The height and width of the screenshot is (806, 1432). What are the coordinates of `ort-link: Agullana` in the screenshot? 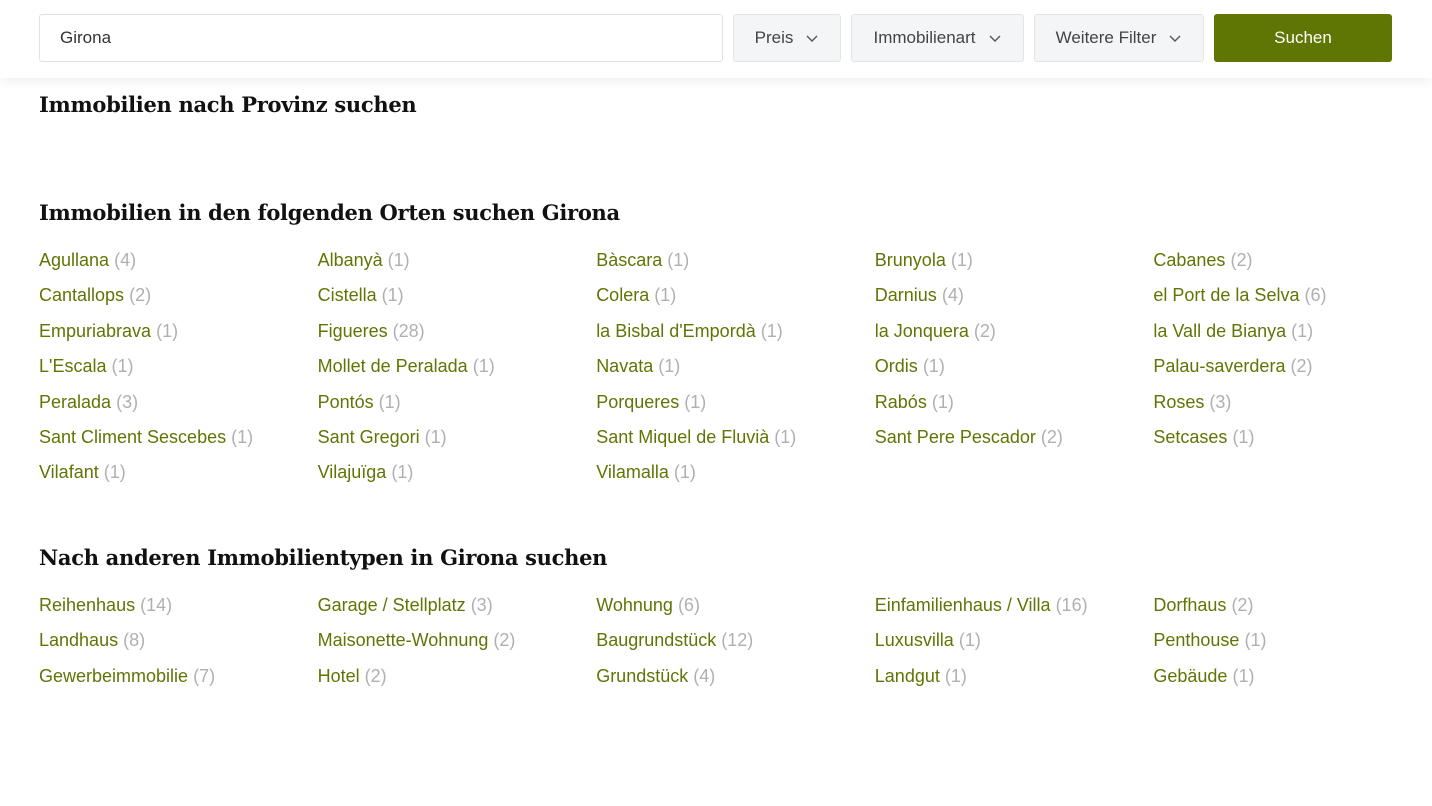 It's located at (74, 260).